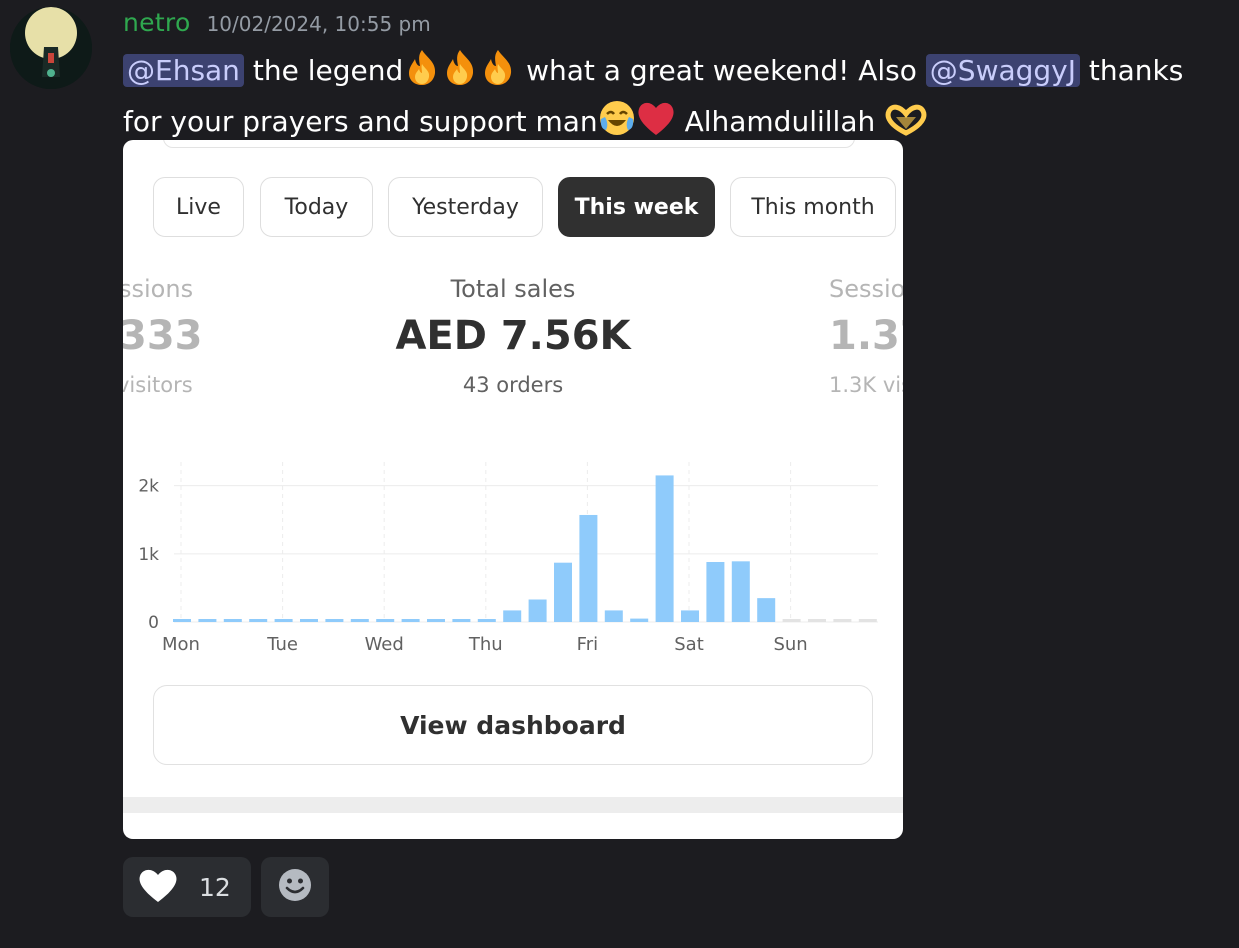 The width and height of the screenshot is (1239, 948). I want to click on y-tick-label: 0, so click(153, 623).